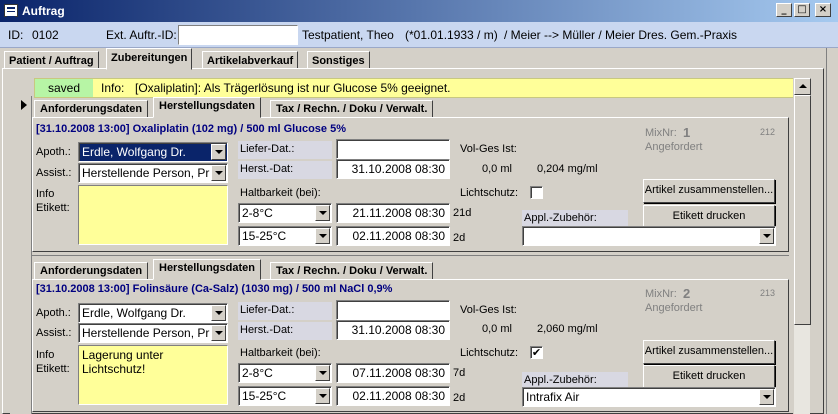 The height and width of the screenshot is (414, 838). What do you see at coordinates (238, 35) in the screenshot?
I see `ext-id-input` at bounding box center [238, 35].